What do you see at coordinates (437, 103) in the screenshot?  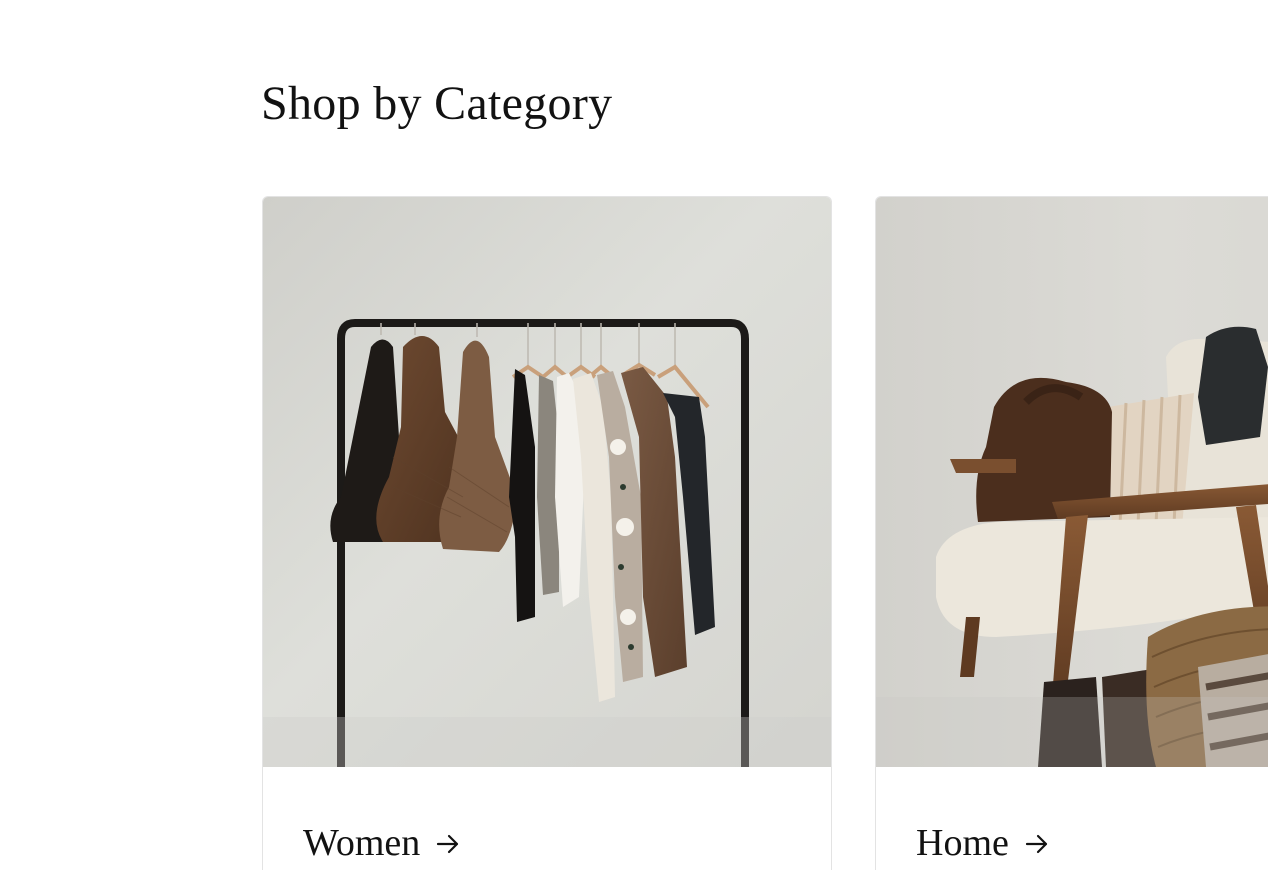 I see `section-title: Shop by Category` at bounding box center [437, 103].